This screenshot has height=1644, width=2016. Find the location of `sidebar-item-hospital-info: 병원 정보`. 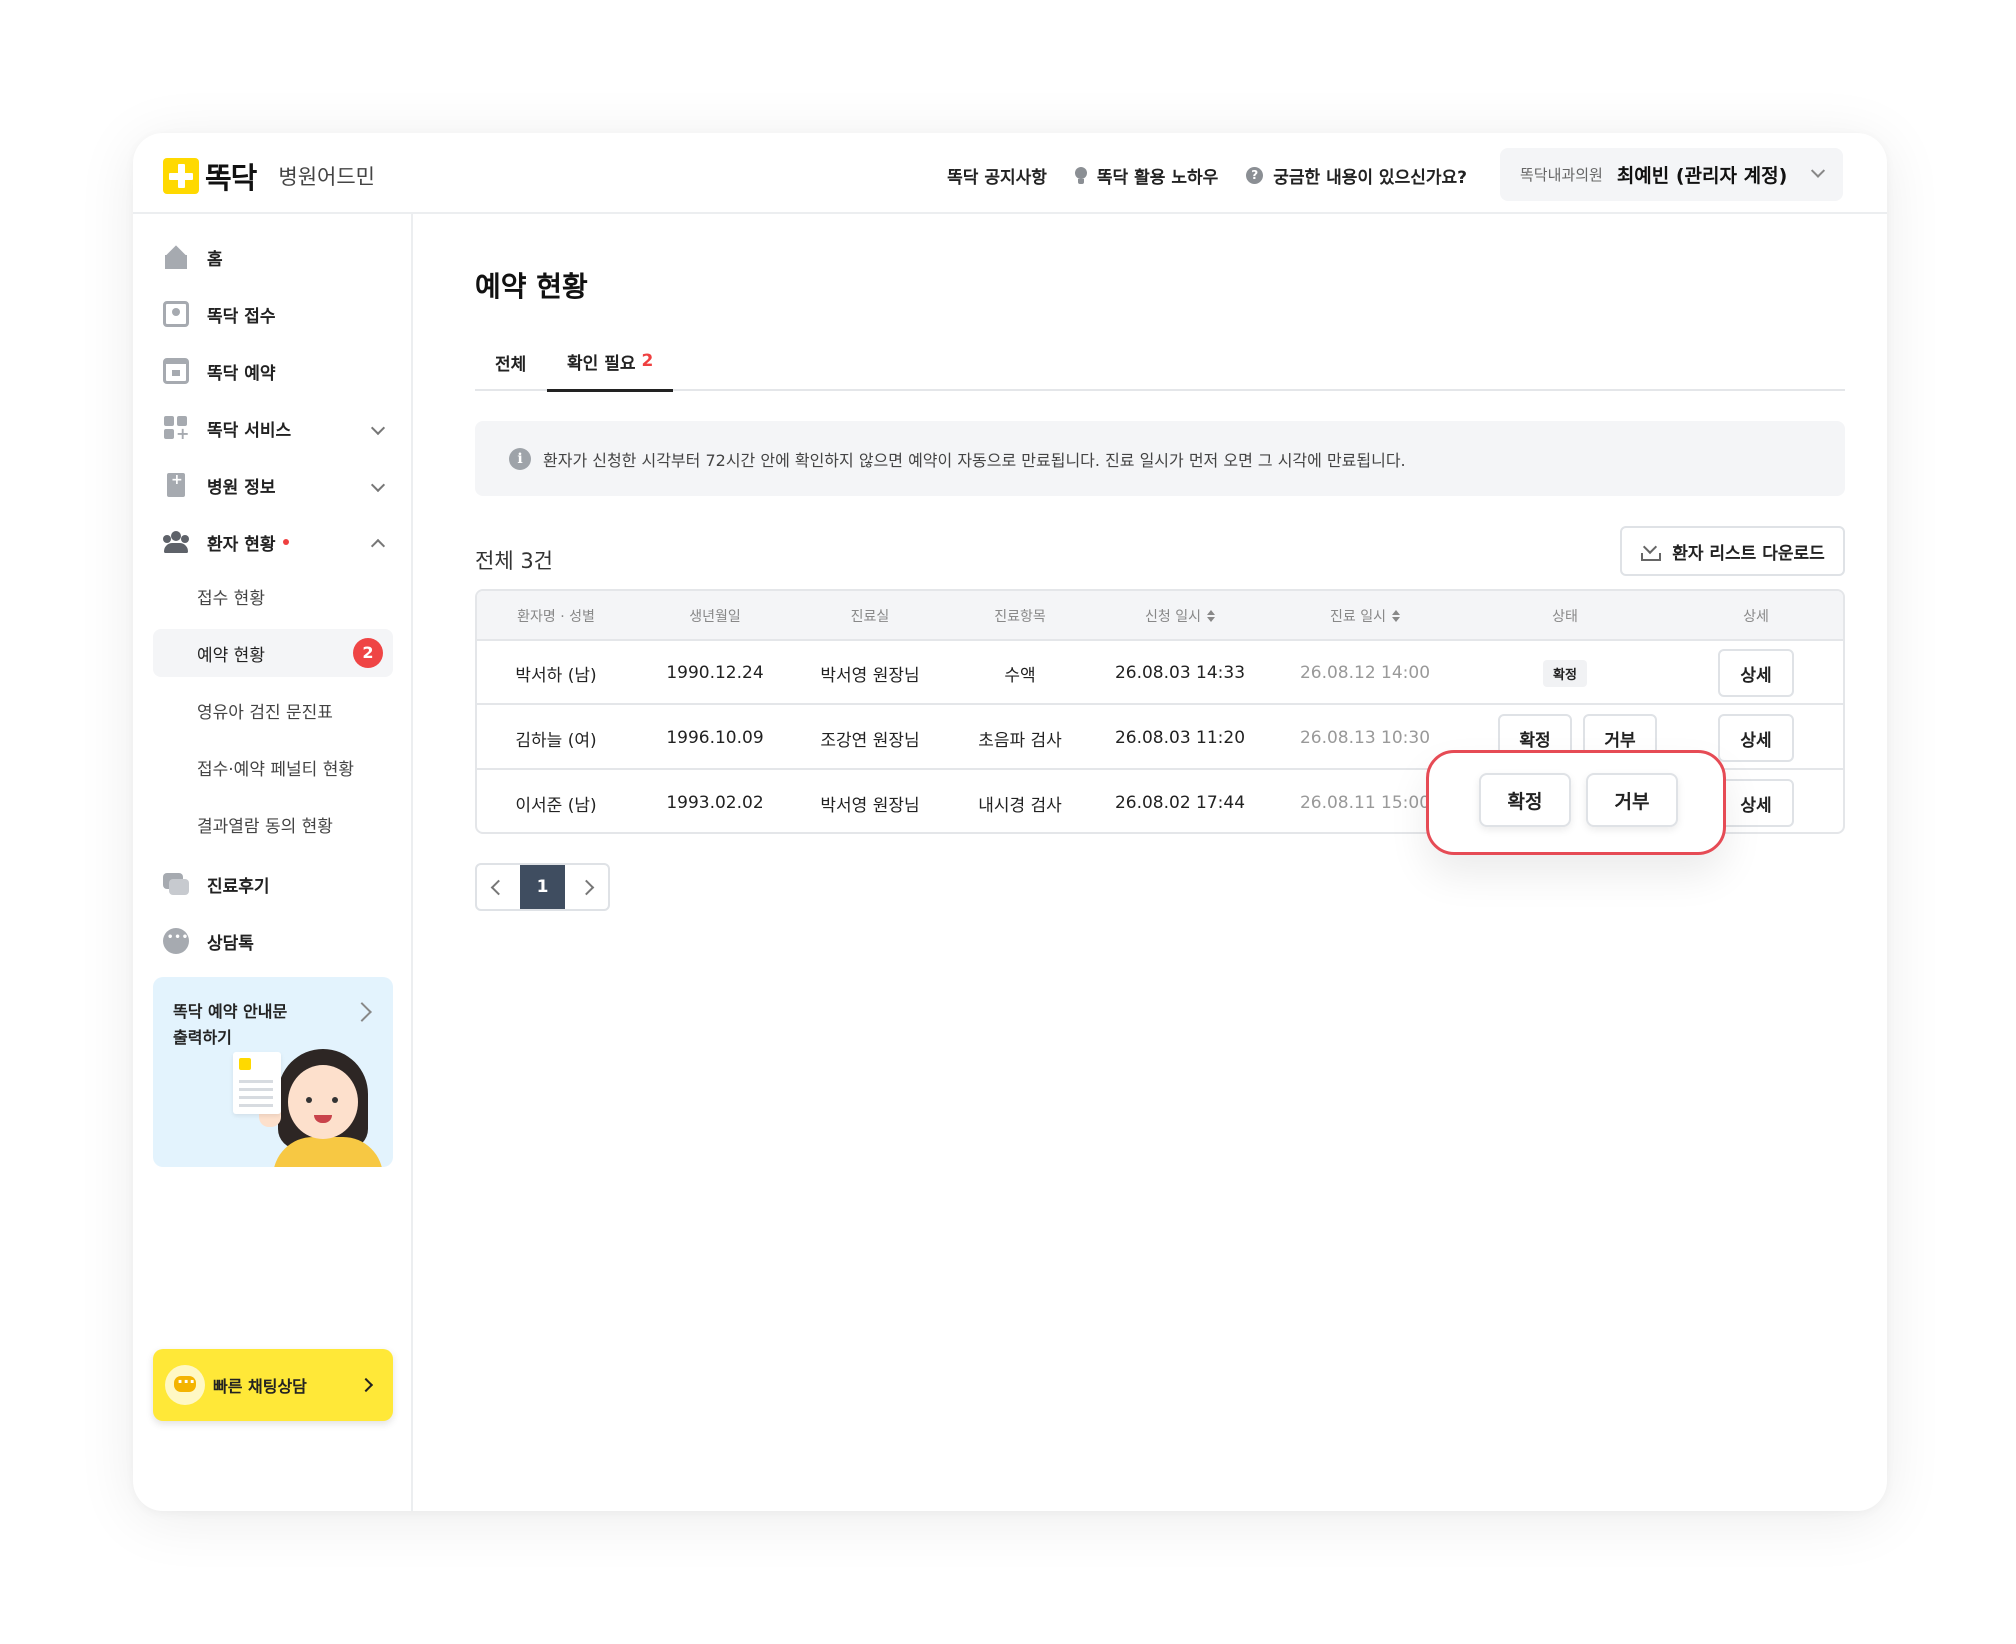

sidebar-item-hospital-info: 병원 정보 is located at coordinates (278, 485).